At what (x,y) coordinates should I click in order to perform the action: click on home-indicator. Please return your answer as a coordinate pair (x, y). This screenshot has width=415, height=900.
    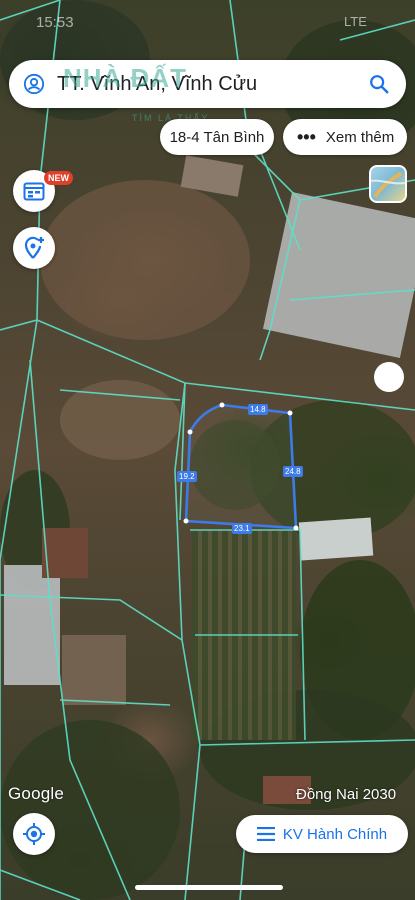
    Looking at the image, I should click on (209, 887).